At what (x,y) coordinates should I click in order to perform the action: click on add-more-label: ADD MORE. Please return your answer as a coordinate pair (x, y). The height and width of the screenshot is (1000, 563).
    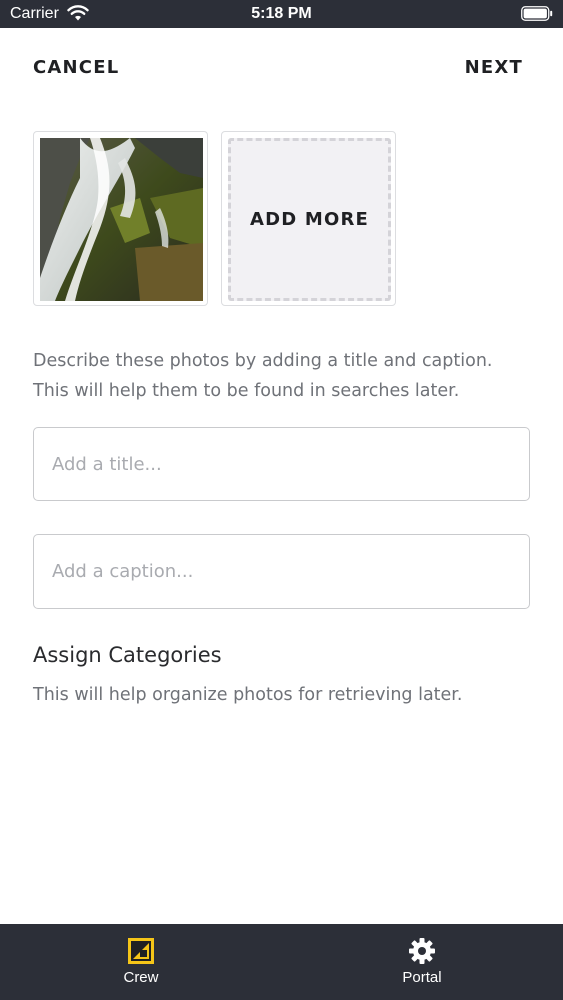
    Looking at the image, I should click on (309, 219).